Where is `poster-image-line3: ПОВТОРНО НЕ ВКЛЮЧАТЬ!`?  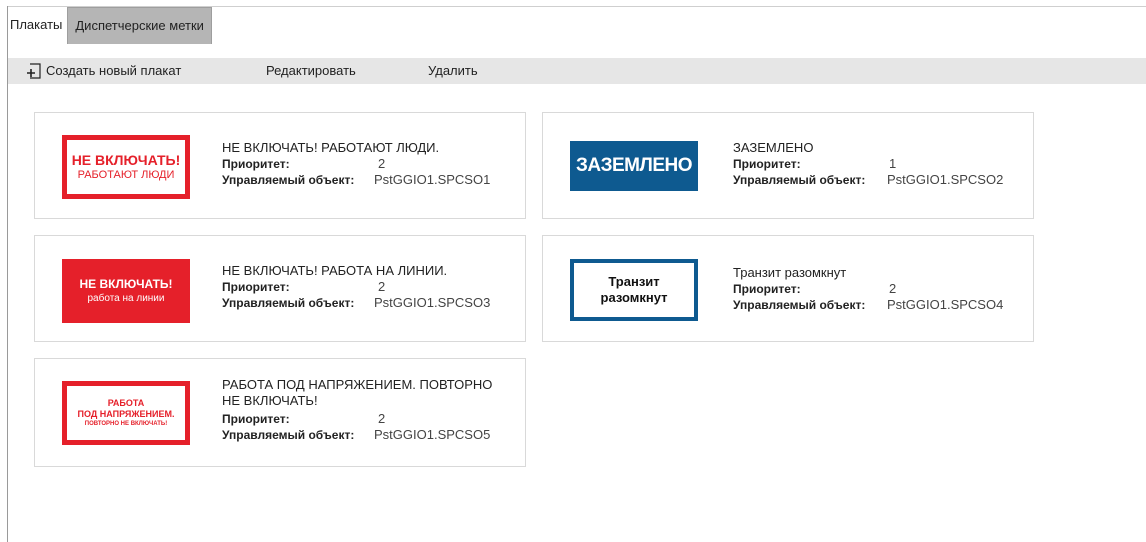
poster-image-line3: ПОВТОРНО НЕ ВКЛЮЧАТЬ! is located at coordinates (126, 423).